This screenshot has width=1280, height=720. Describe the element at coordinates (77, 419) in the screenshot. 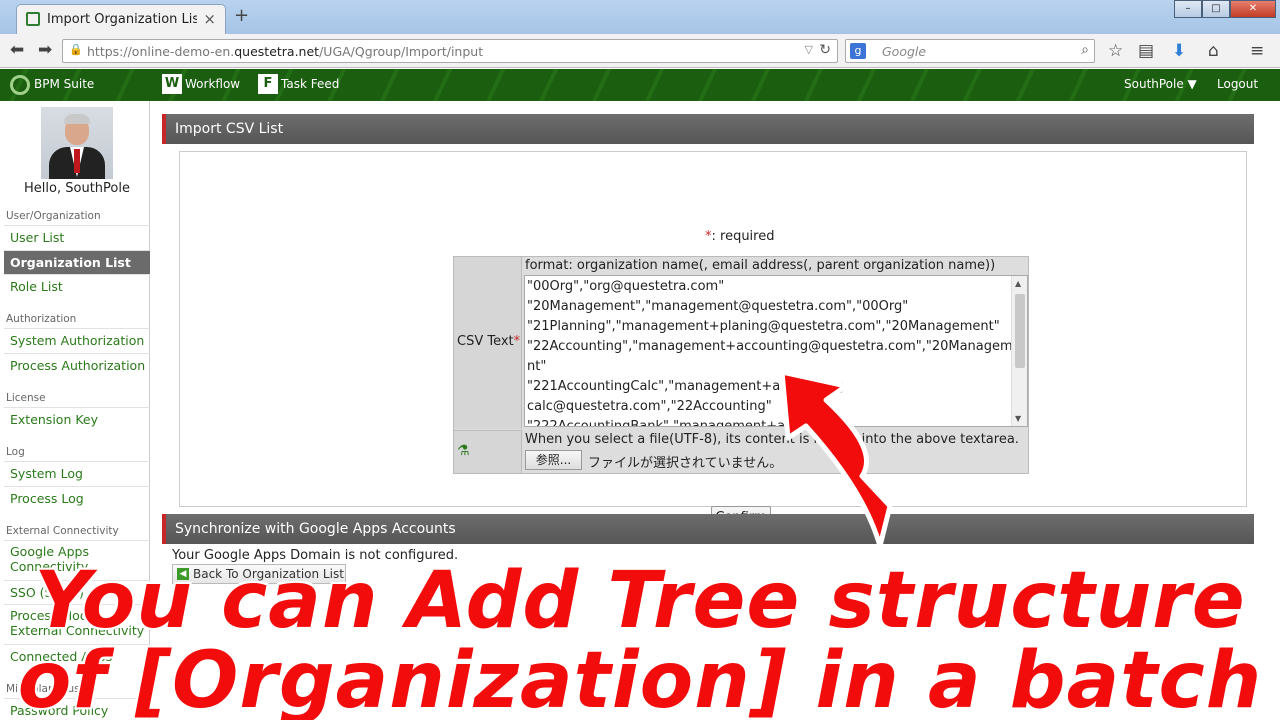

I see `sidebar-item-extension-key: Extension Key` at that location.